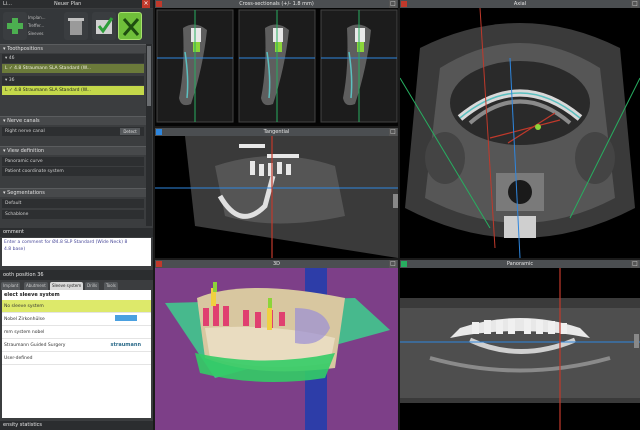 This screenshot has width=640, height=430. I want to click on sleeve-item-mm: mm system nobel, so click(76, 332).